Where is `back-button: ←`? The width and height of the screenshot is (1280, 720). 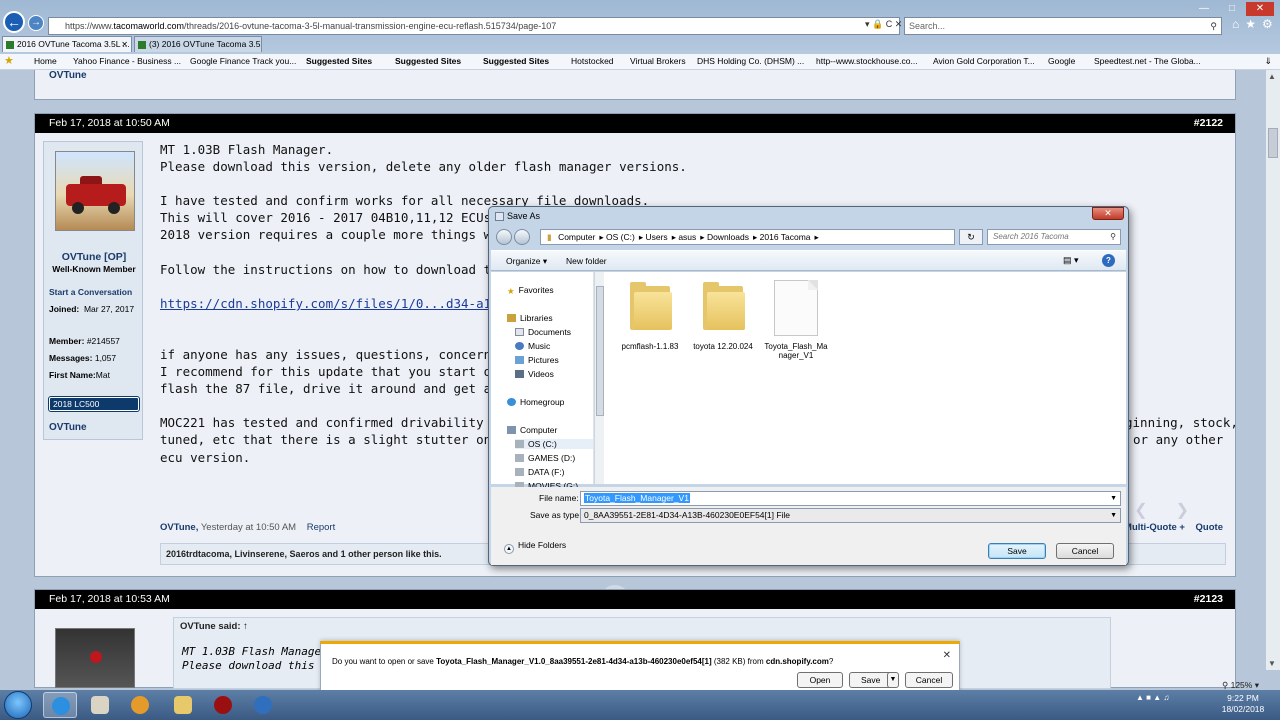
back-button: ← is located at coordinates (14, 22).